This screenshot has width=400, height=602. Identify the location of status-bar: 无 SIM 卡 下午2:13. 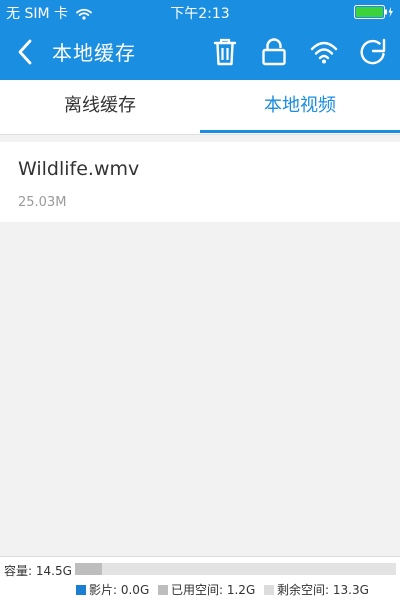
(200, 12).